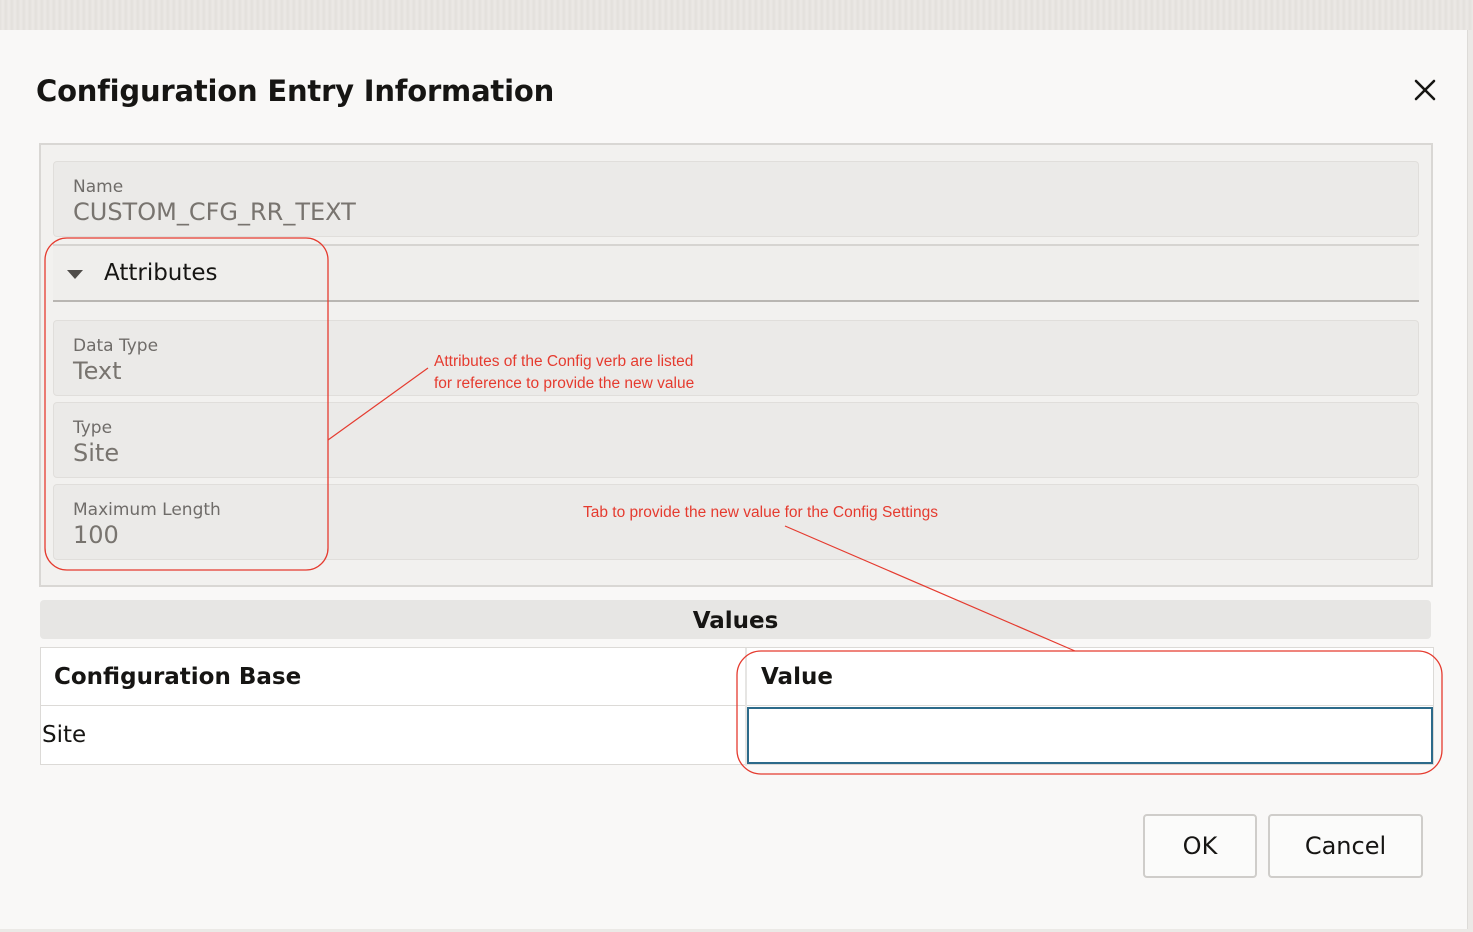 Image resolution: width=1473 pixels, height=932 pixels. I want to click on attributes-annotation-line1: Attributes of the Config verb are listed, so click(564, 361).